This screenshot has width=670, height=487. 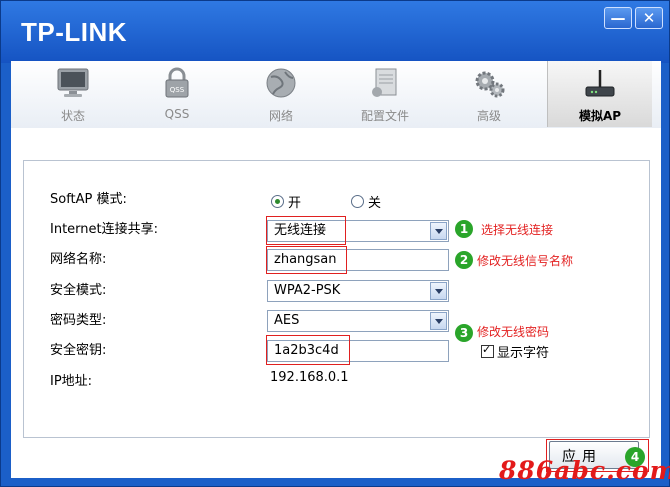 I want to click on cipher-value: AES, so click(x=287, y=320).